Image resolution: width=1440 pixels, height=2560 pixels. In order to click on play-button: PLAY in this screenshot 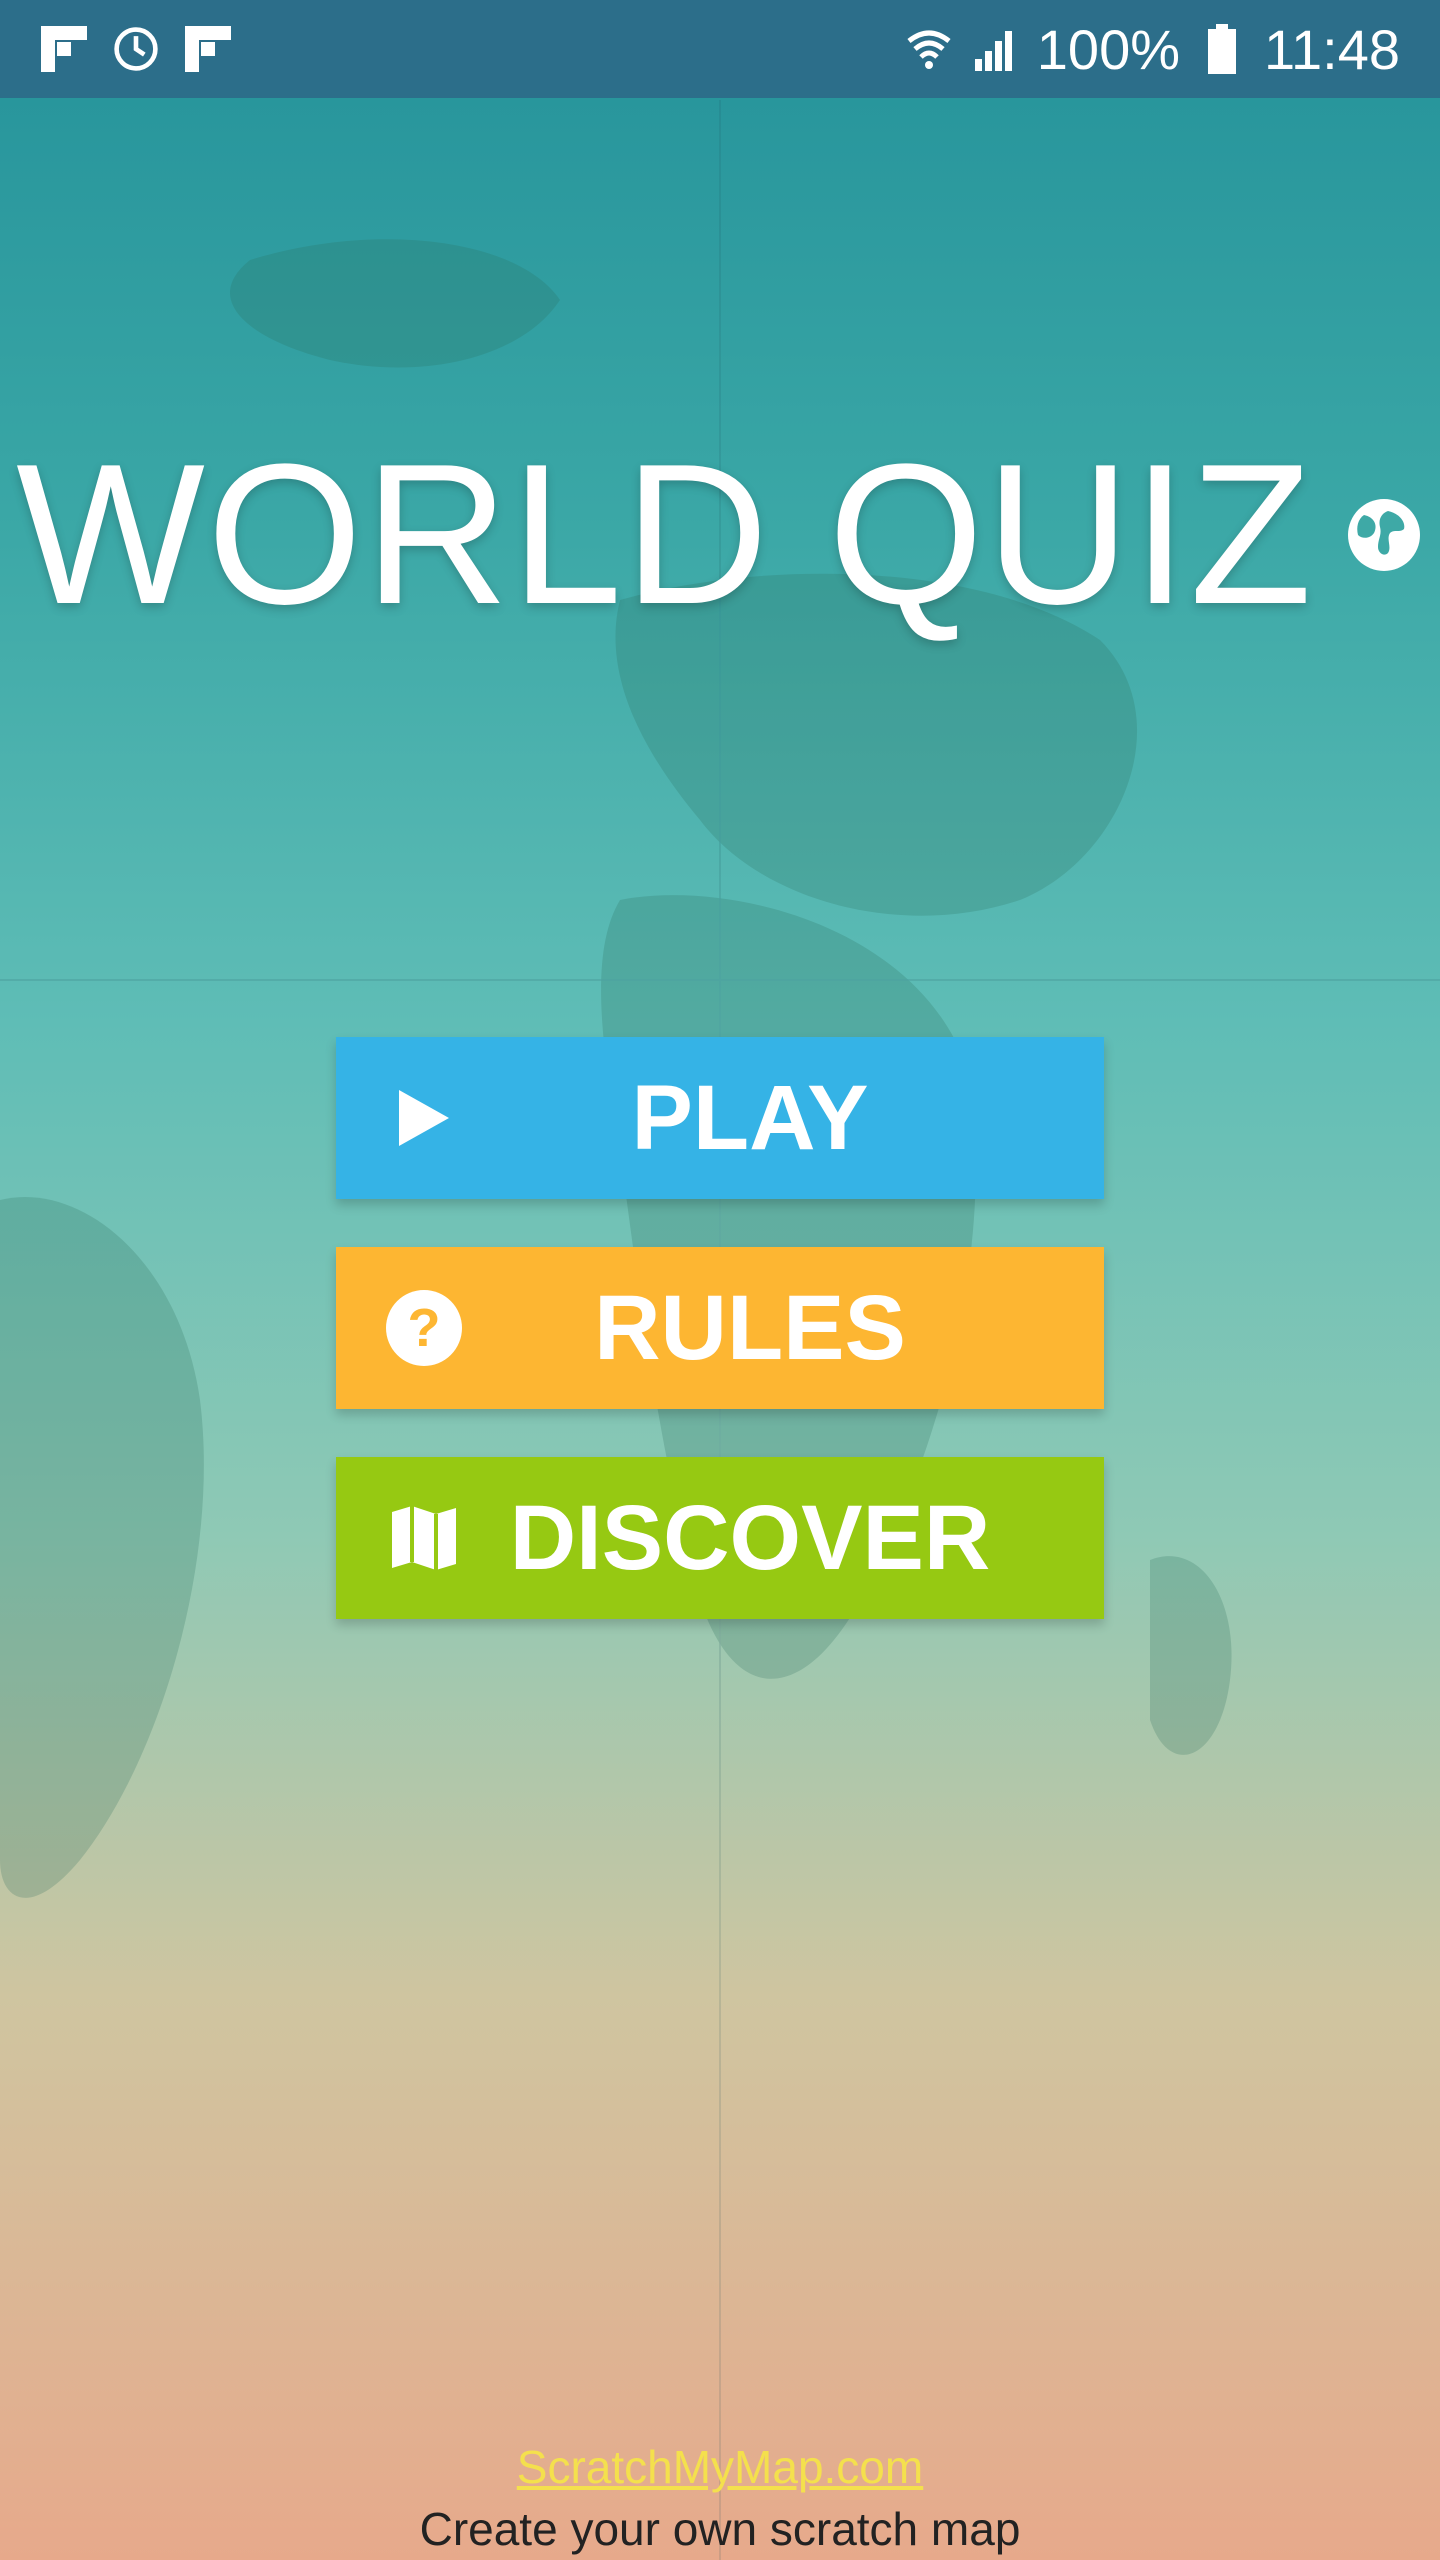, I will do `click(720, 1118)`.